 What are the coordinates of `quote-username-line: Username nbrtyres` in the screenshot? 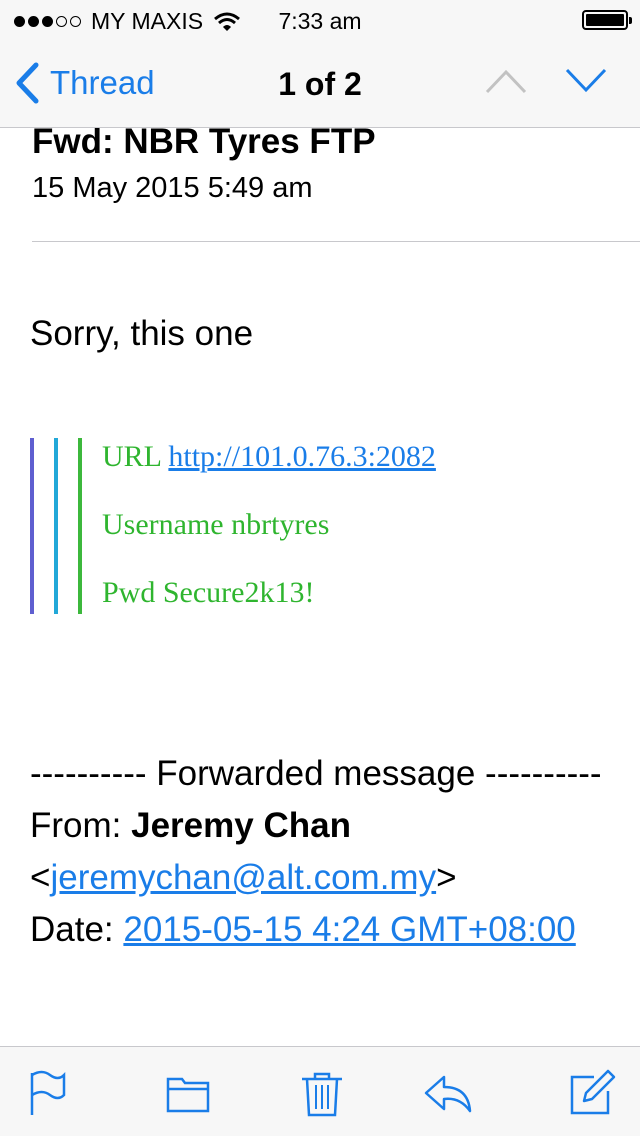 It's located at (216, 524).